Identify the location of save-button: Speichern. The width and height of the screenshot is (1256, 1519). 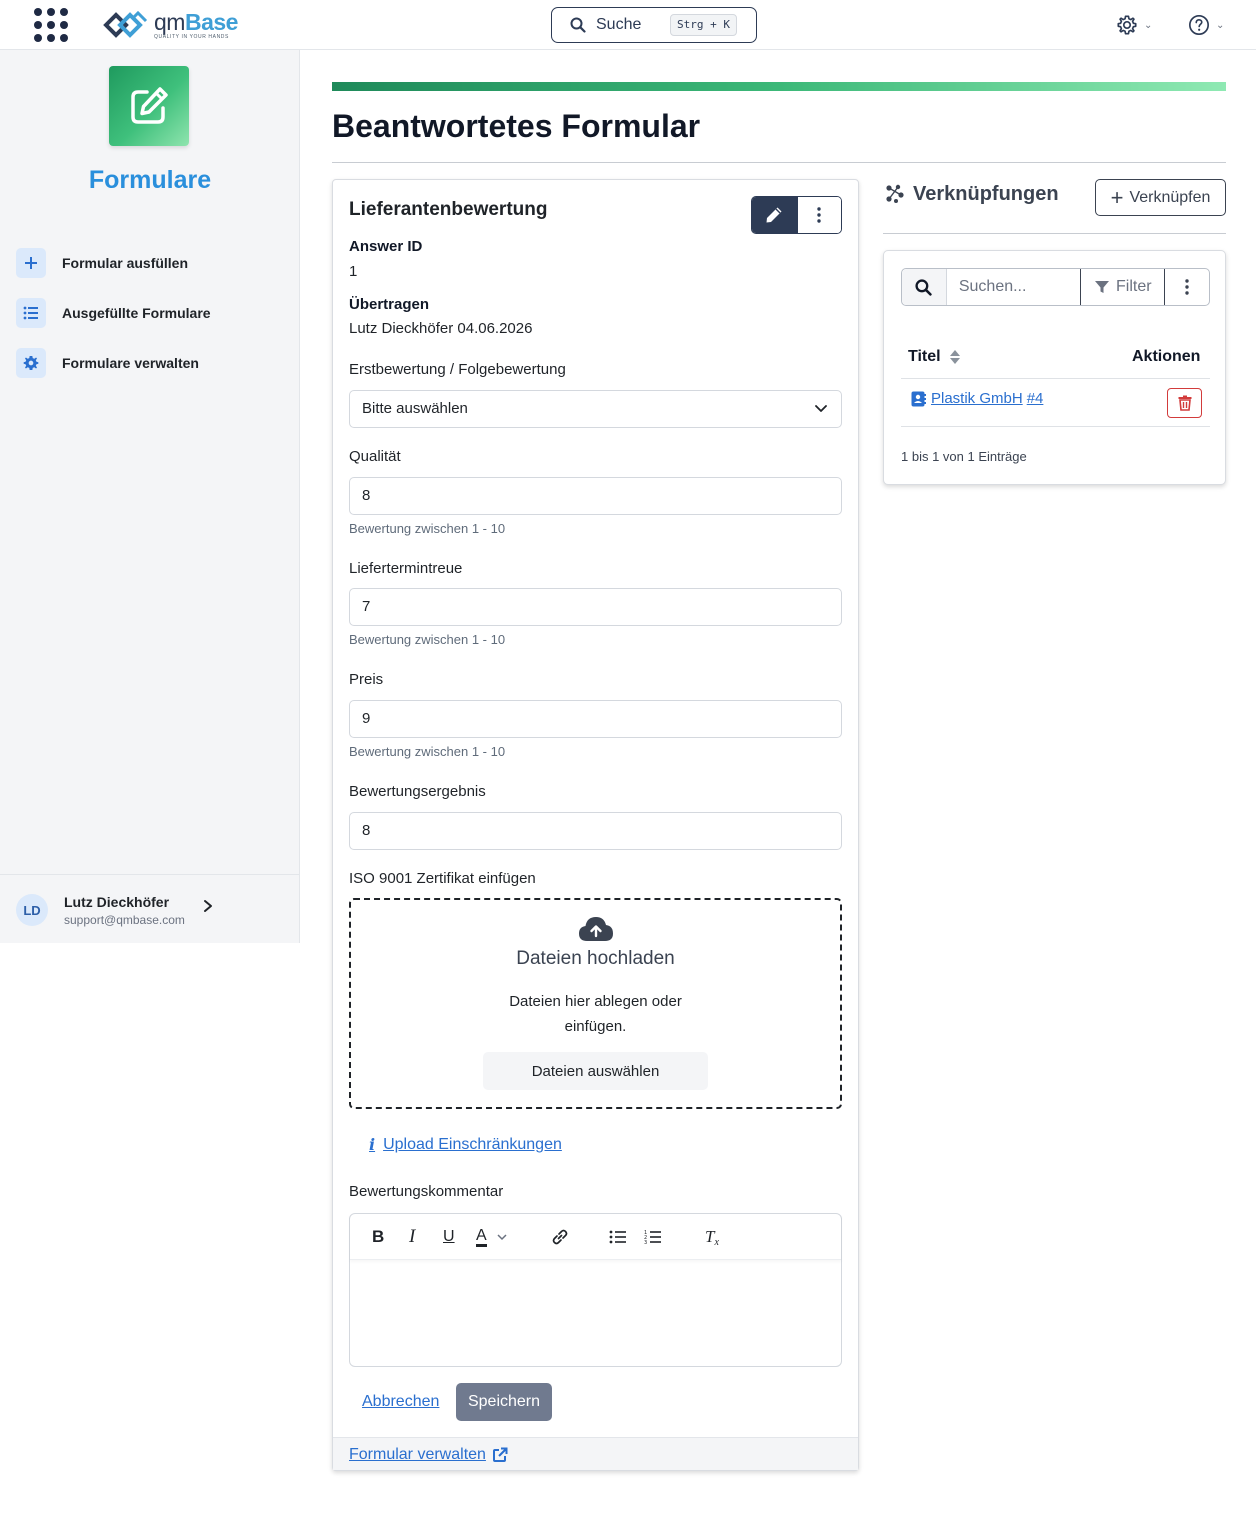
(504, 1402).